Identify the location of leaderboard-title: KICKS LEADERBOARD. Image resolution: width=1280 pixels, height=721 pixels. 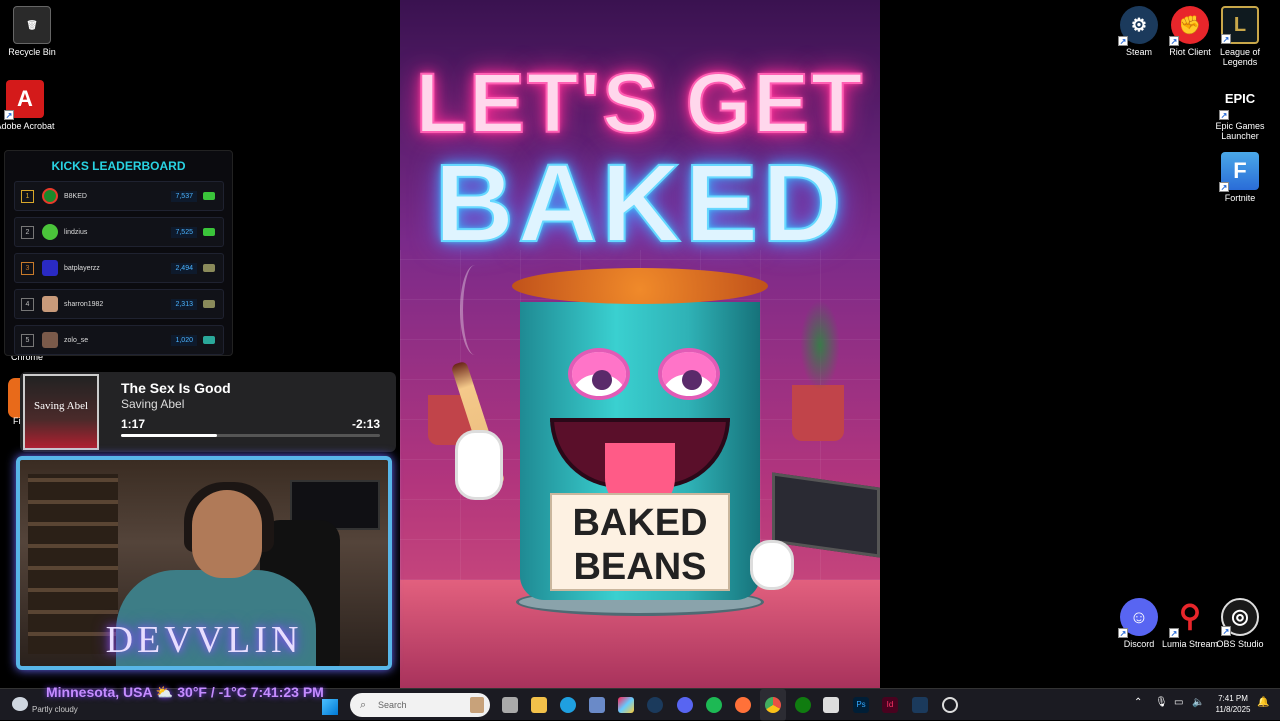
(118, 166).